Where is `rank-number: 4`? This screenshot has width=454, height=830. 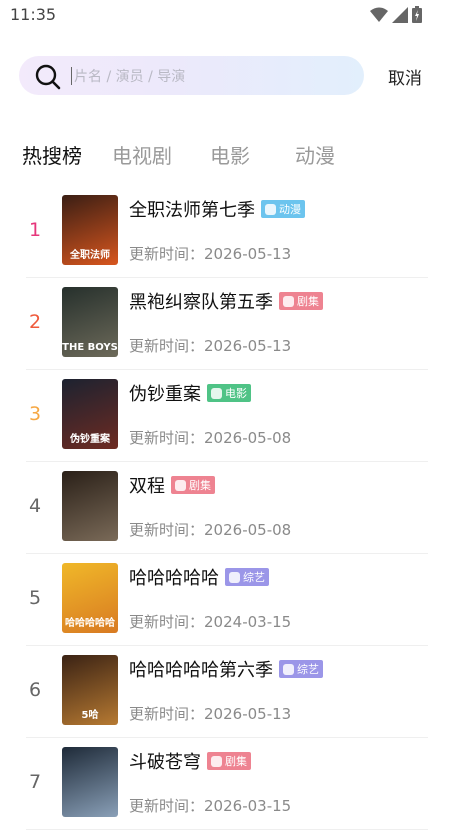
rank-number: 4 is located at coordinates (35, 506).